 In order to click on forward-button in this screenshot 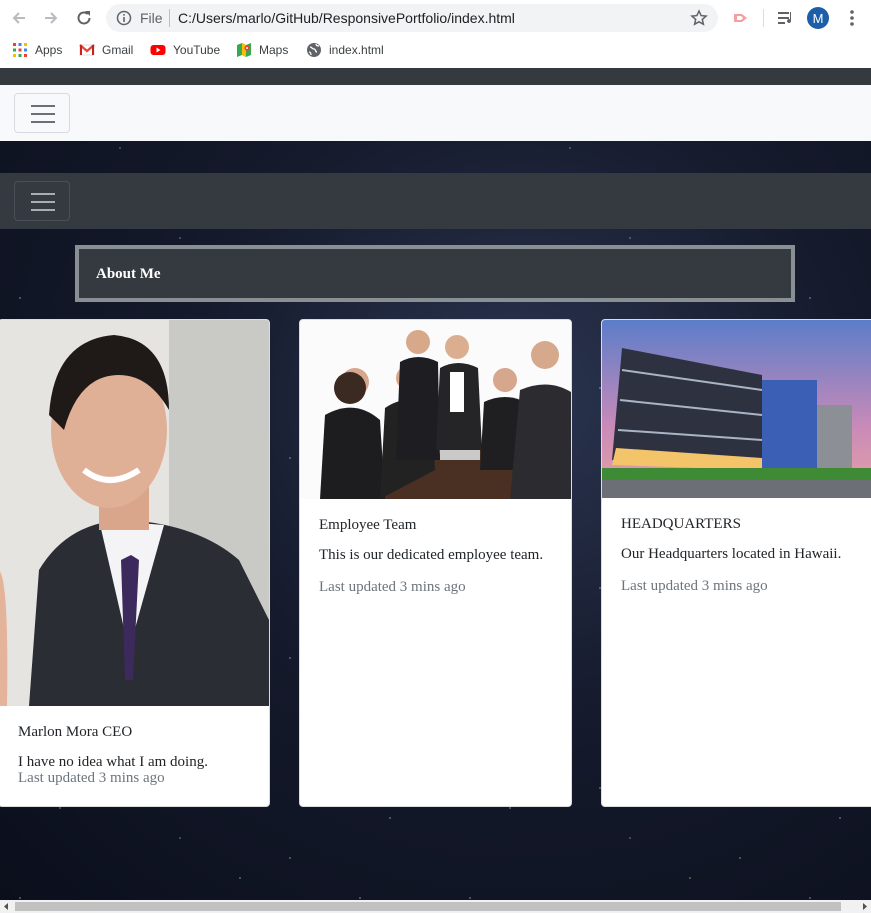, I will do `click(51, 18)`.